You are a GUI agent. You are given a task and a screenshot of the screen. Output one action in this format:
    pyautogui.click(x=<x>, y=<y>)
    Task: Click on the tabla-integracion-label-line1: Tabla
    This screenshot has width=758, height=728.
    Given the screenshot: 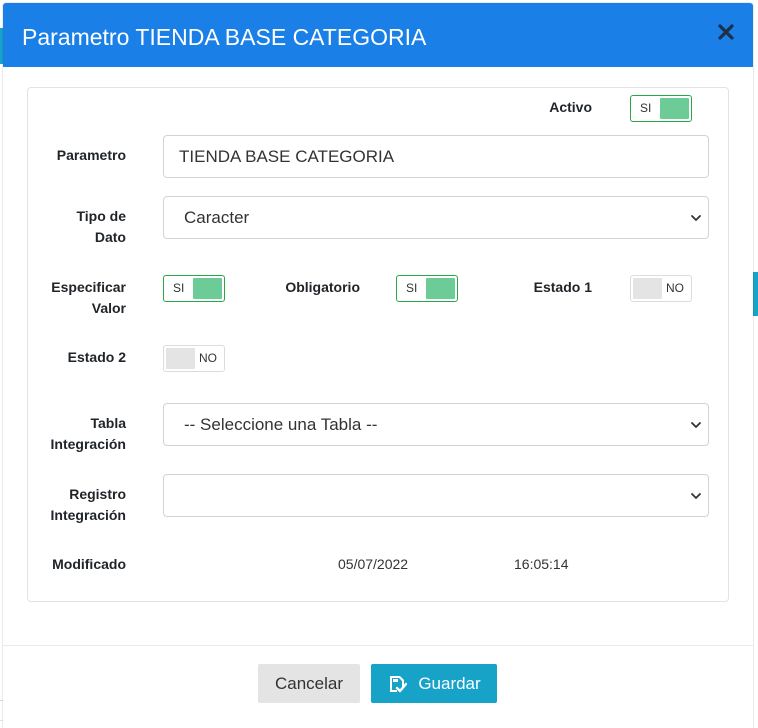 What is the action you would take?
    pyautogui.click(x=108, y=423)
    